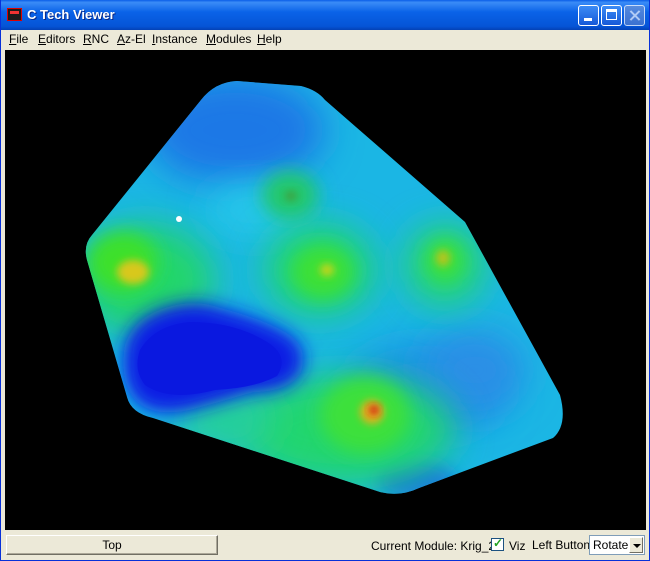 The width and height of the screenshot is (650, 561). What do you see at coordinates (325, 15) in the screenshot?
I see `title-bar: C Tech Viewer` at bounding box center [325, 15].